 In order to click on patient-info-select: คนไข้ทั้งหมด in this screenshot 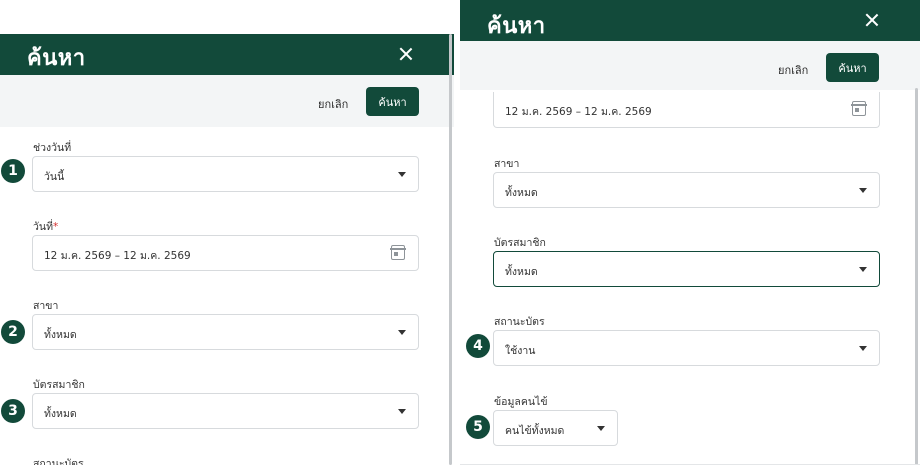, I will do `click(555, 428)`.